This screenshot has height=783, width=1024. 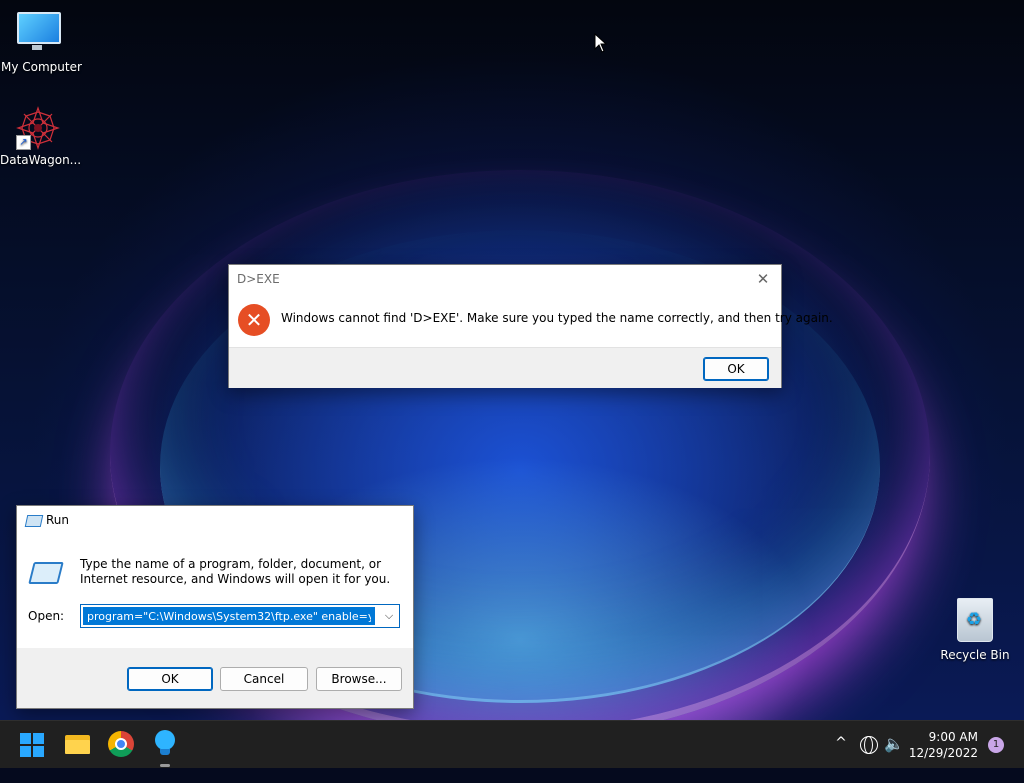 What do you see at coordinates (975, 620) in the screenshot?
I see `recycle-bin-icon: ♻` at bounding box center [975, 620].